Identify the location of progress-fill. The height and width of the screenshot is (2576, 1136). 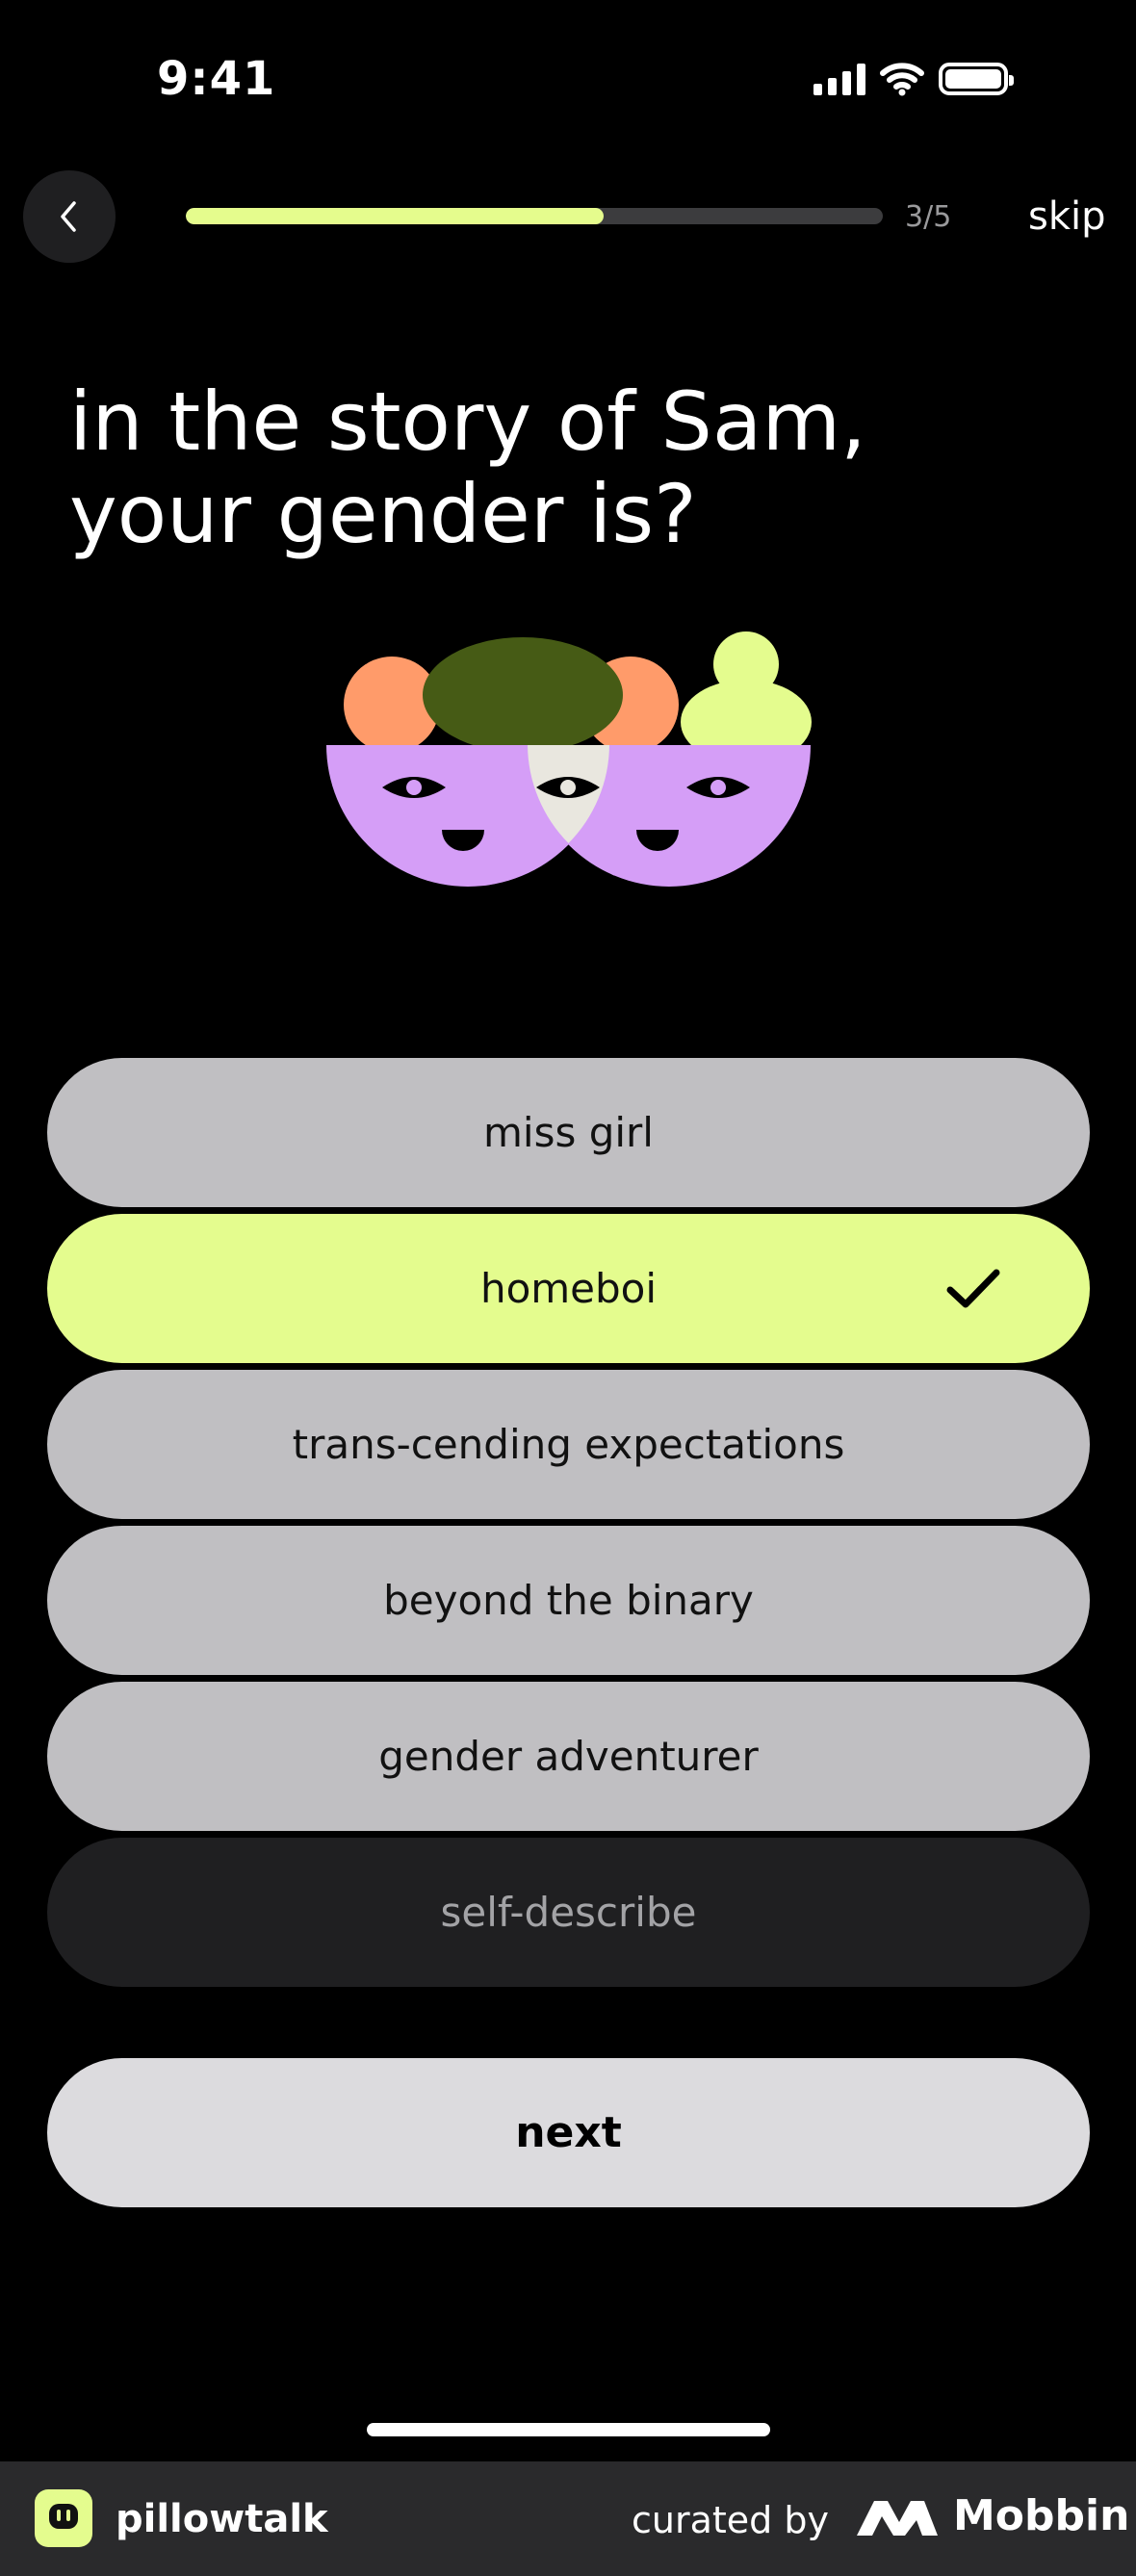
(396, 216).